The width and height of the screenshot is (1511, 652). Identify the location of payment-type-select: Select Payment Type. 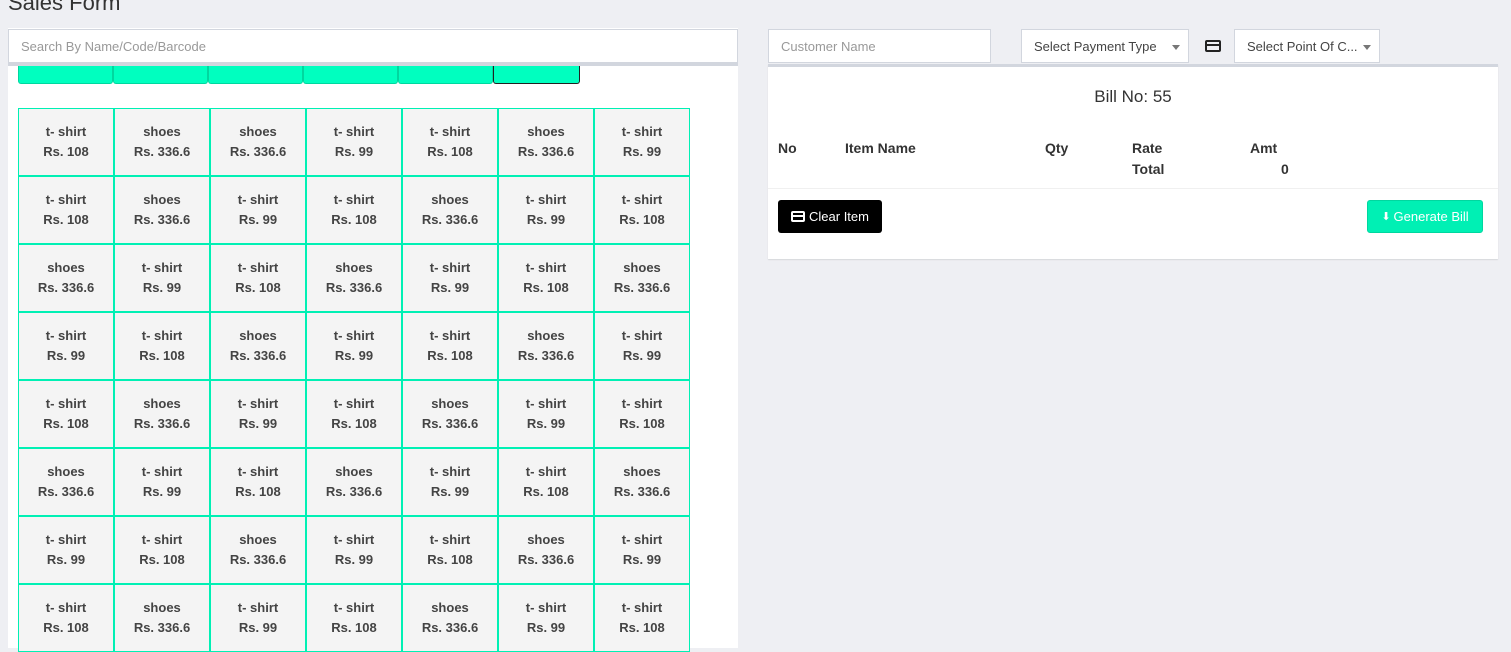
(1105, 46).